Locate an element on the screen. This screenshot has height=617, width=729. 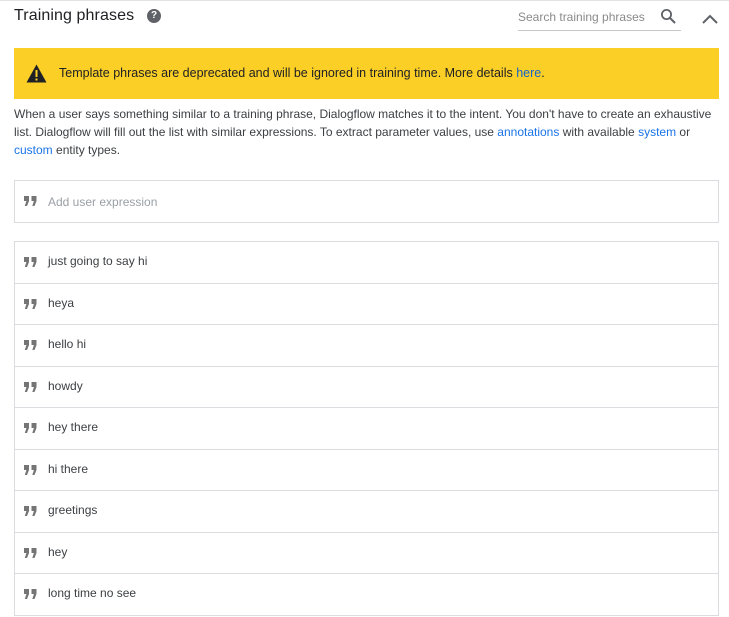
training-phrase-text: long time no see is located at coordinates (92, 593).